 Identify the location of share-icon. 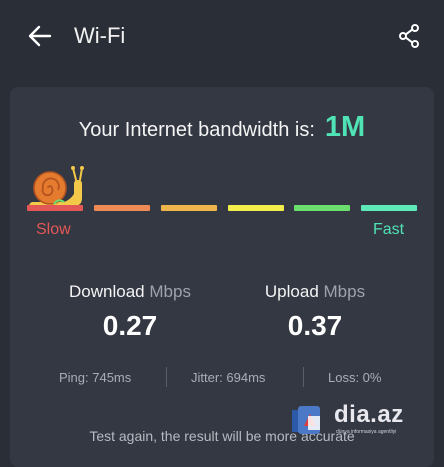
(409, 36).